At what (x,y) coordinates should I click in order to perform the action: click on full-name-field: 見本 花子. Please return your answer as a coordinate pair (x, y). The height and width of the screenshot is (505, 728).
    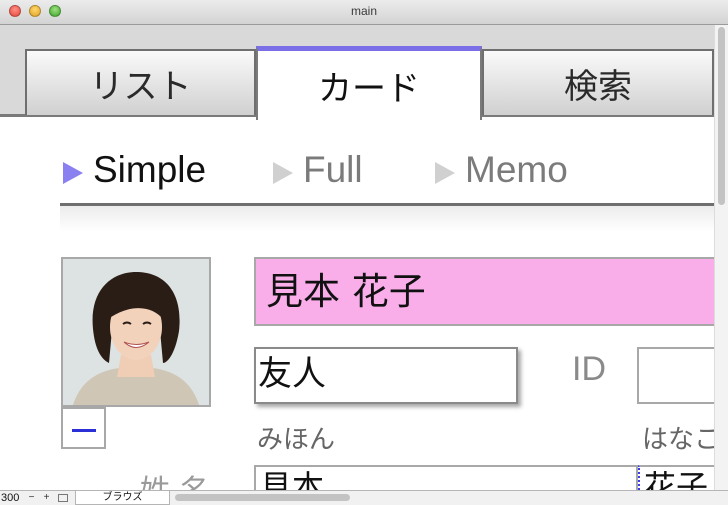
    Looking at the image, I should click on (491, 291).